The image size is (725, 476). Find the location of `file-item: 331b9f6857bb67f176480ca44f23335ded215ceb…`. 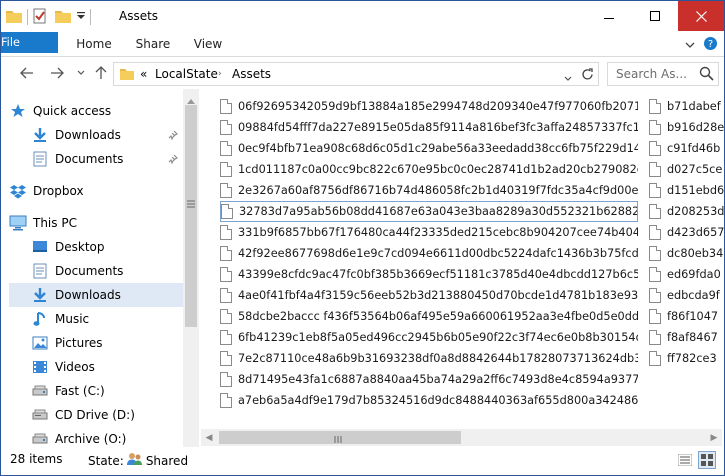

file-item: 331b9f6857bb67f176480ca44f23335ded215ceb… is located at coordinates (429, 232).